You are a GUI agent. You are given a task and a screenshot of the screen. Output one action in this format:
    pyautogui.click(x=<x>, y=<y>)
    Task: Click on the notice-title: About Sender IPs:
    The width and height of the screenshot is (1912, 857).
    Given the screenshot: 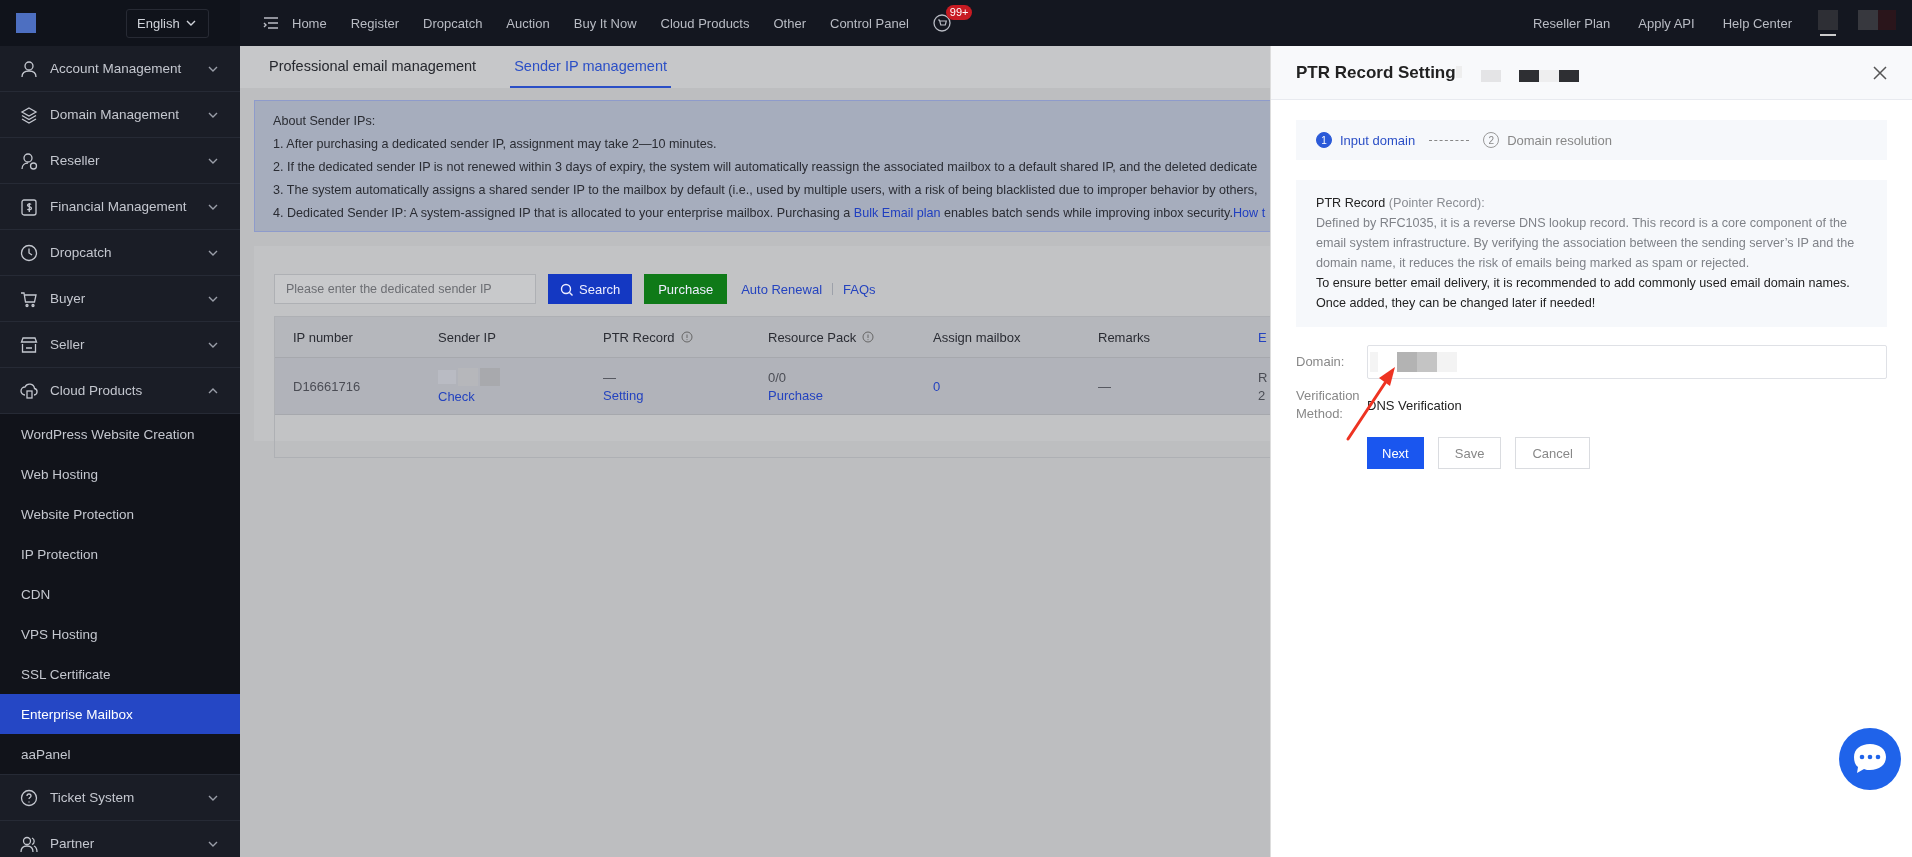 What is the action you would take?
    pyautogui.click(x=325, y=121)
    